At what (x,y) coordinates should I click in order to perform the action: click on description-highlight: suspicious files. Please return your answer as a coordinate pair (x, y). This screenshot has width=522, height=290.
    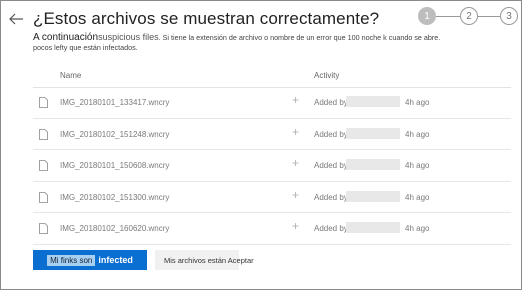
    Looking at the image, I should click on (128, 37).